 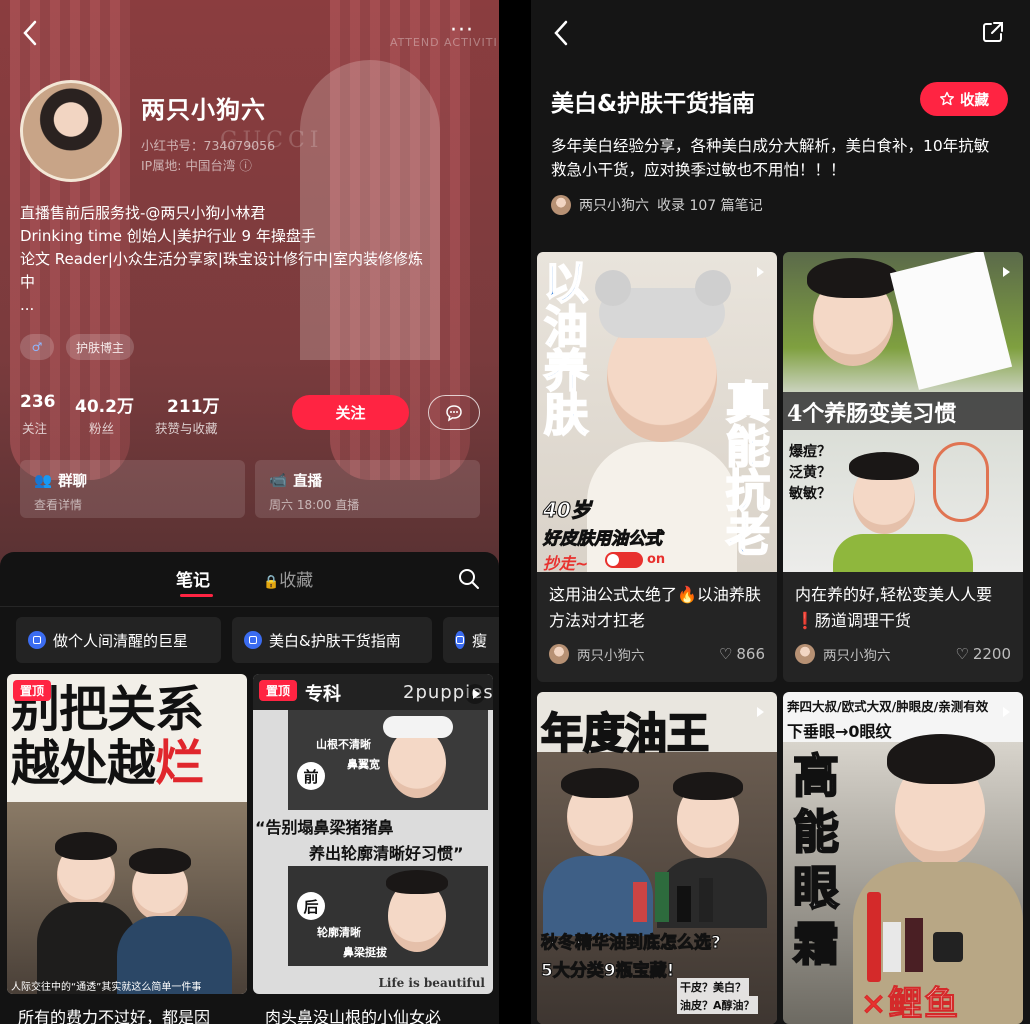 I want to click on search-button, so click(x=469, y=581).